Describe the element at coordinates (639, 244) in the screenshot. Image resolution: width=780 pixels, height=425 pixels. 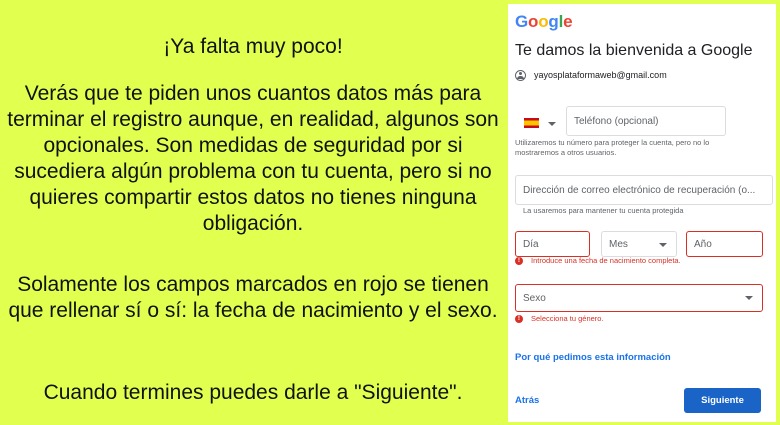
I see `birth-month-select: Mes` at that location.